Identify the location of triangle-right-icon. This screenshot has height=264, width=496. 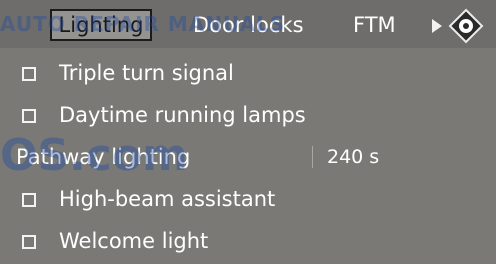
(437, 26).